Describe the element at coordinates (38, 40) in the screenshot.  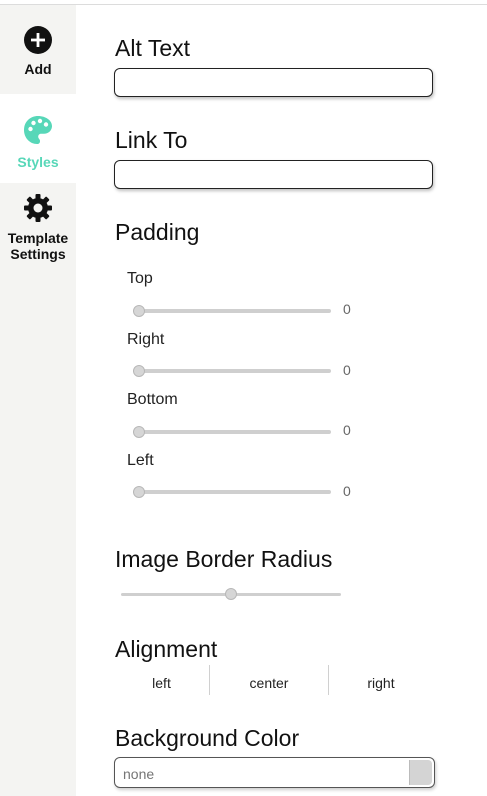
I see `plus-circle-icon` at that location.